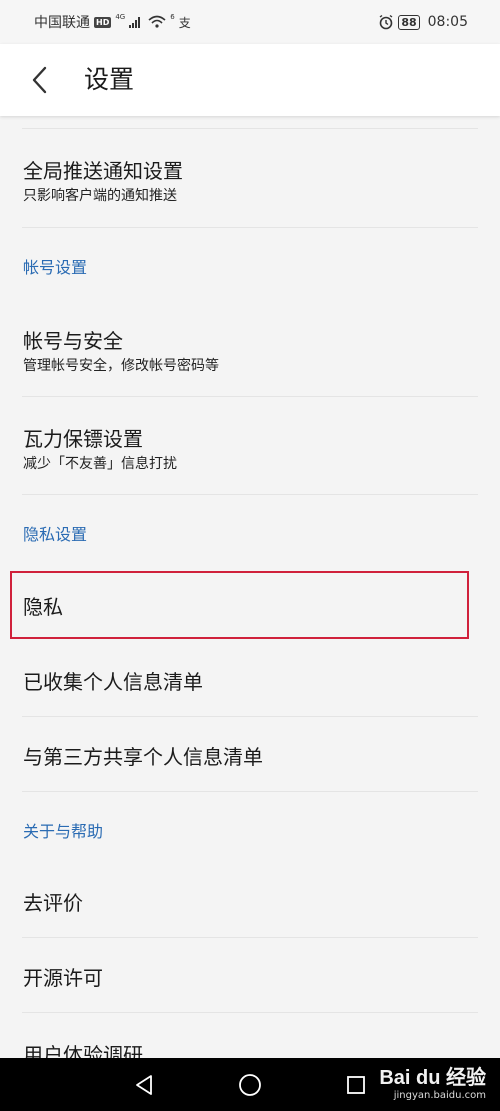  Describe the element at coordinates (83, 1050) in the screenshot. I see `item-title: 用户体验调研` at that location.